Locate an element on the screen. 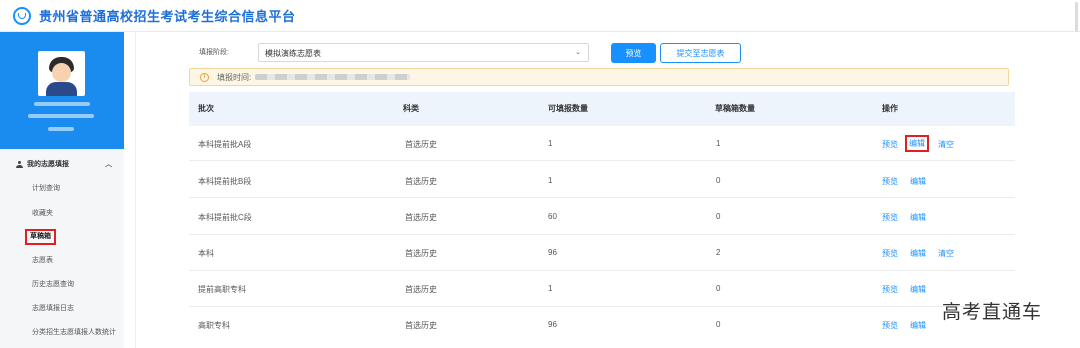 The width and height of the screenshot is (1080, 348). sidebar-item-favorites: 收藏夹 is located at coordinates (42, 214).